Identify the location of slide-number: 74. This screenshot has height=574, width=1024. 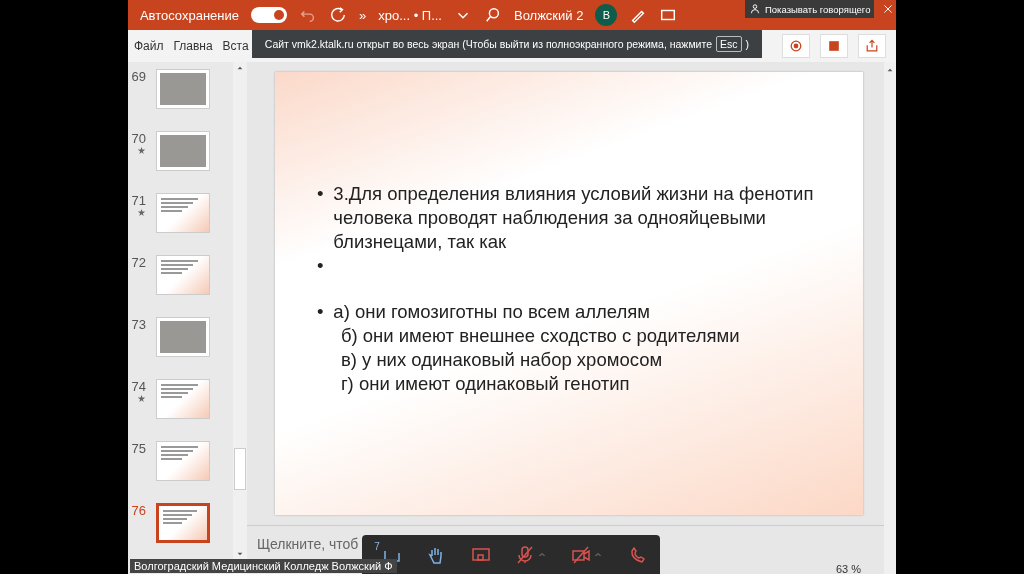
(138, 386).